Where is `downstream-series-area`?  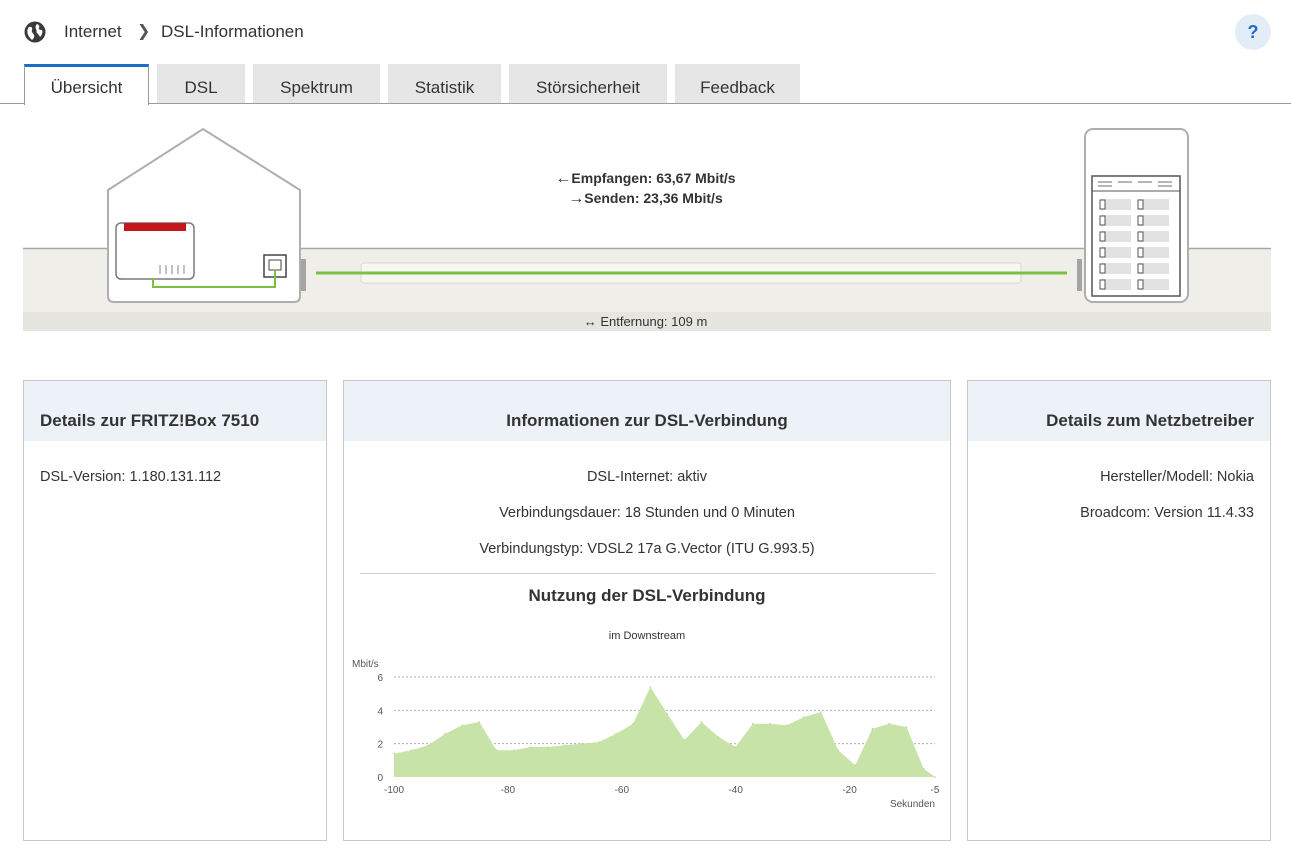
downstream-series-area is located at coordinates (664, 732).